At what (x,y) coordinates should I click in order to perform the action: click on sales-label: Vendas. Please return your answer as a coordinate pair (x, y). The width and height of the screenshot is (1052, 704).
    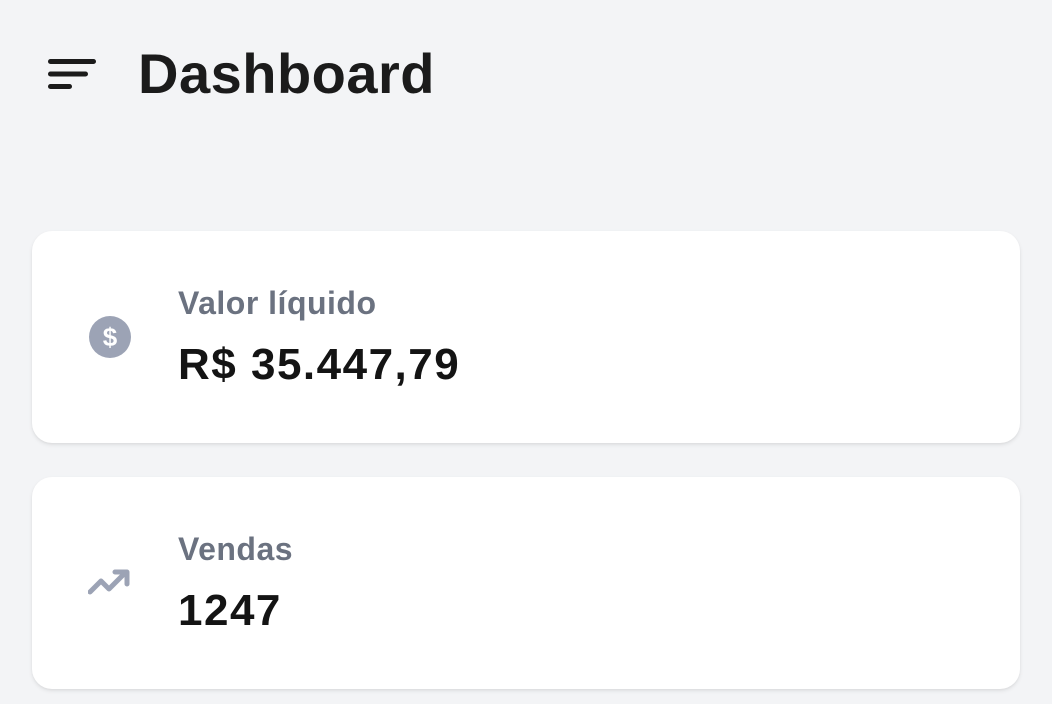
    Looking at the image, I should click on (236, 549).